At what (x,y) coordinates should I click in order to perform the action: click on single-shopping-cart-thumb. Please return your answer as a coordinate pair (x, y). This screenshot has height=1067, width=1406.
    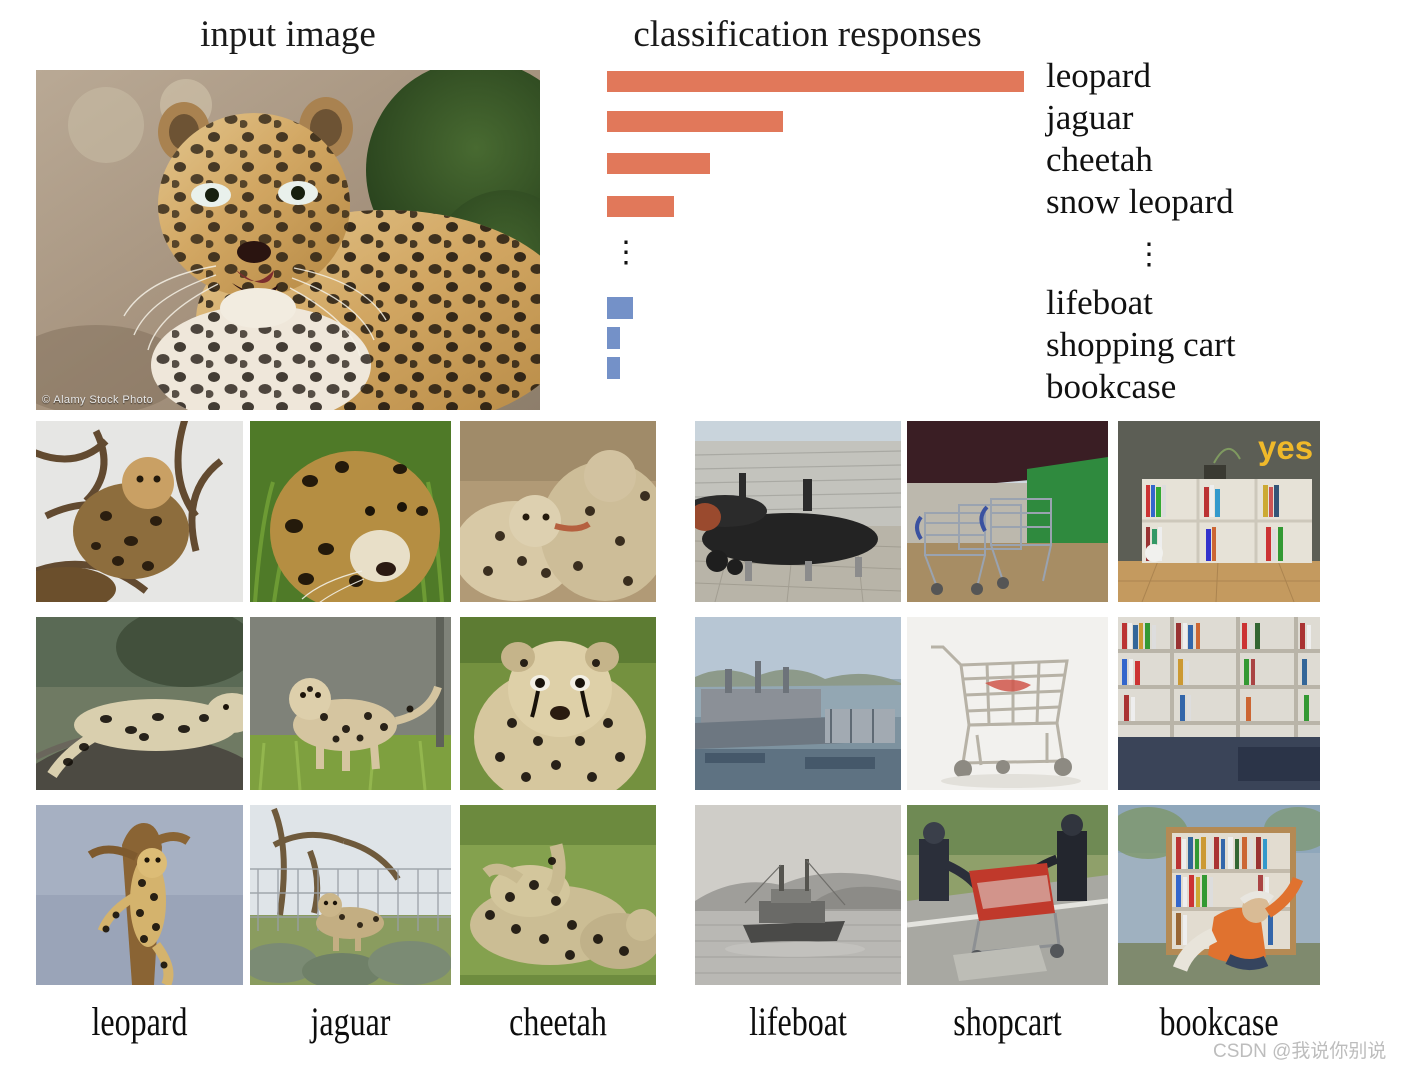
    Looking at the image, I should click on (1007, 703).